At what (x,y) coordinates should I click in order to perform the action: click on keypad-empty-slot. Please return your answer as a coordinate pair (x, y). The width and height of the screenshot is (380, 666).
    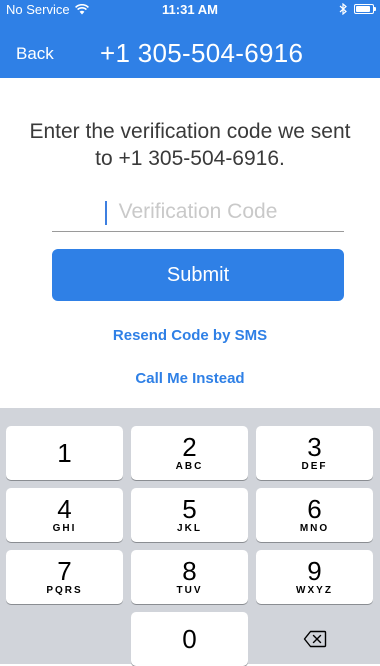
    Looking at the image, I should click on (64, 639).